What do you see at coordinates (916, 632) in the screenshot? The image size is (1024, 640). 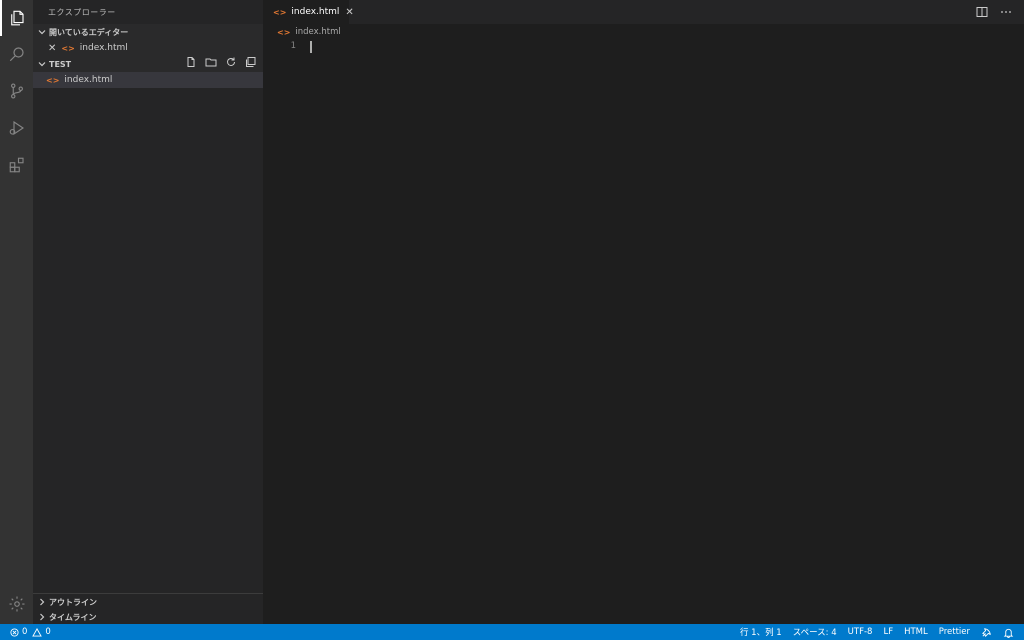 I see `language-mode: HTML` at bounding box center [916, 632].